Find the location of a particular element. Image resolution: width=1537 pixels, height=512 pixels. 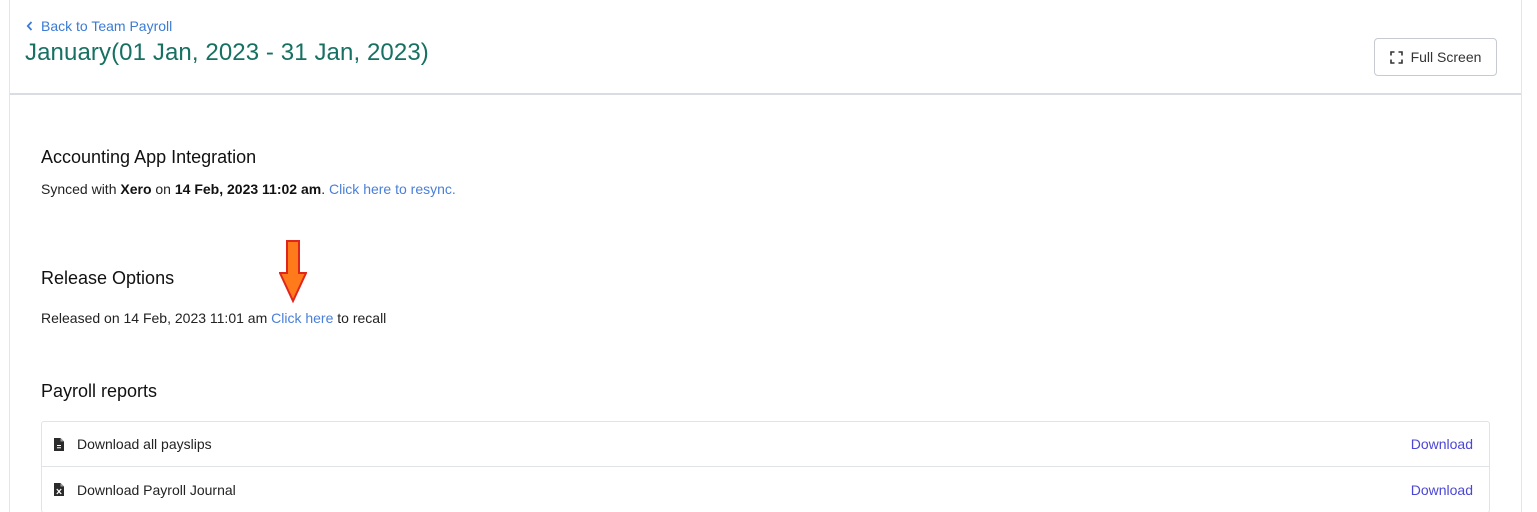

full-screen-button: Full Screen is located at coordinates (1435, 57).